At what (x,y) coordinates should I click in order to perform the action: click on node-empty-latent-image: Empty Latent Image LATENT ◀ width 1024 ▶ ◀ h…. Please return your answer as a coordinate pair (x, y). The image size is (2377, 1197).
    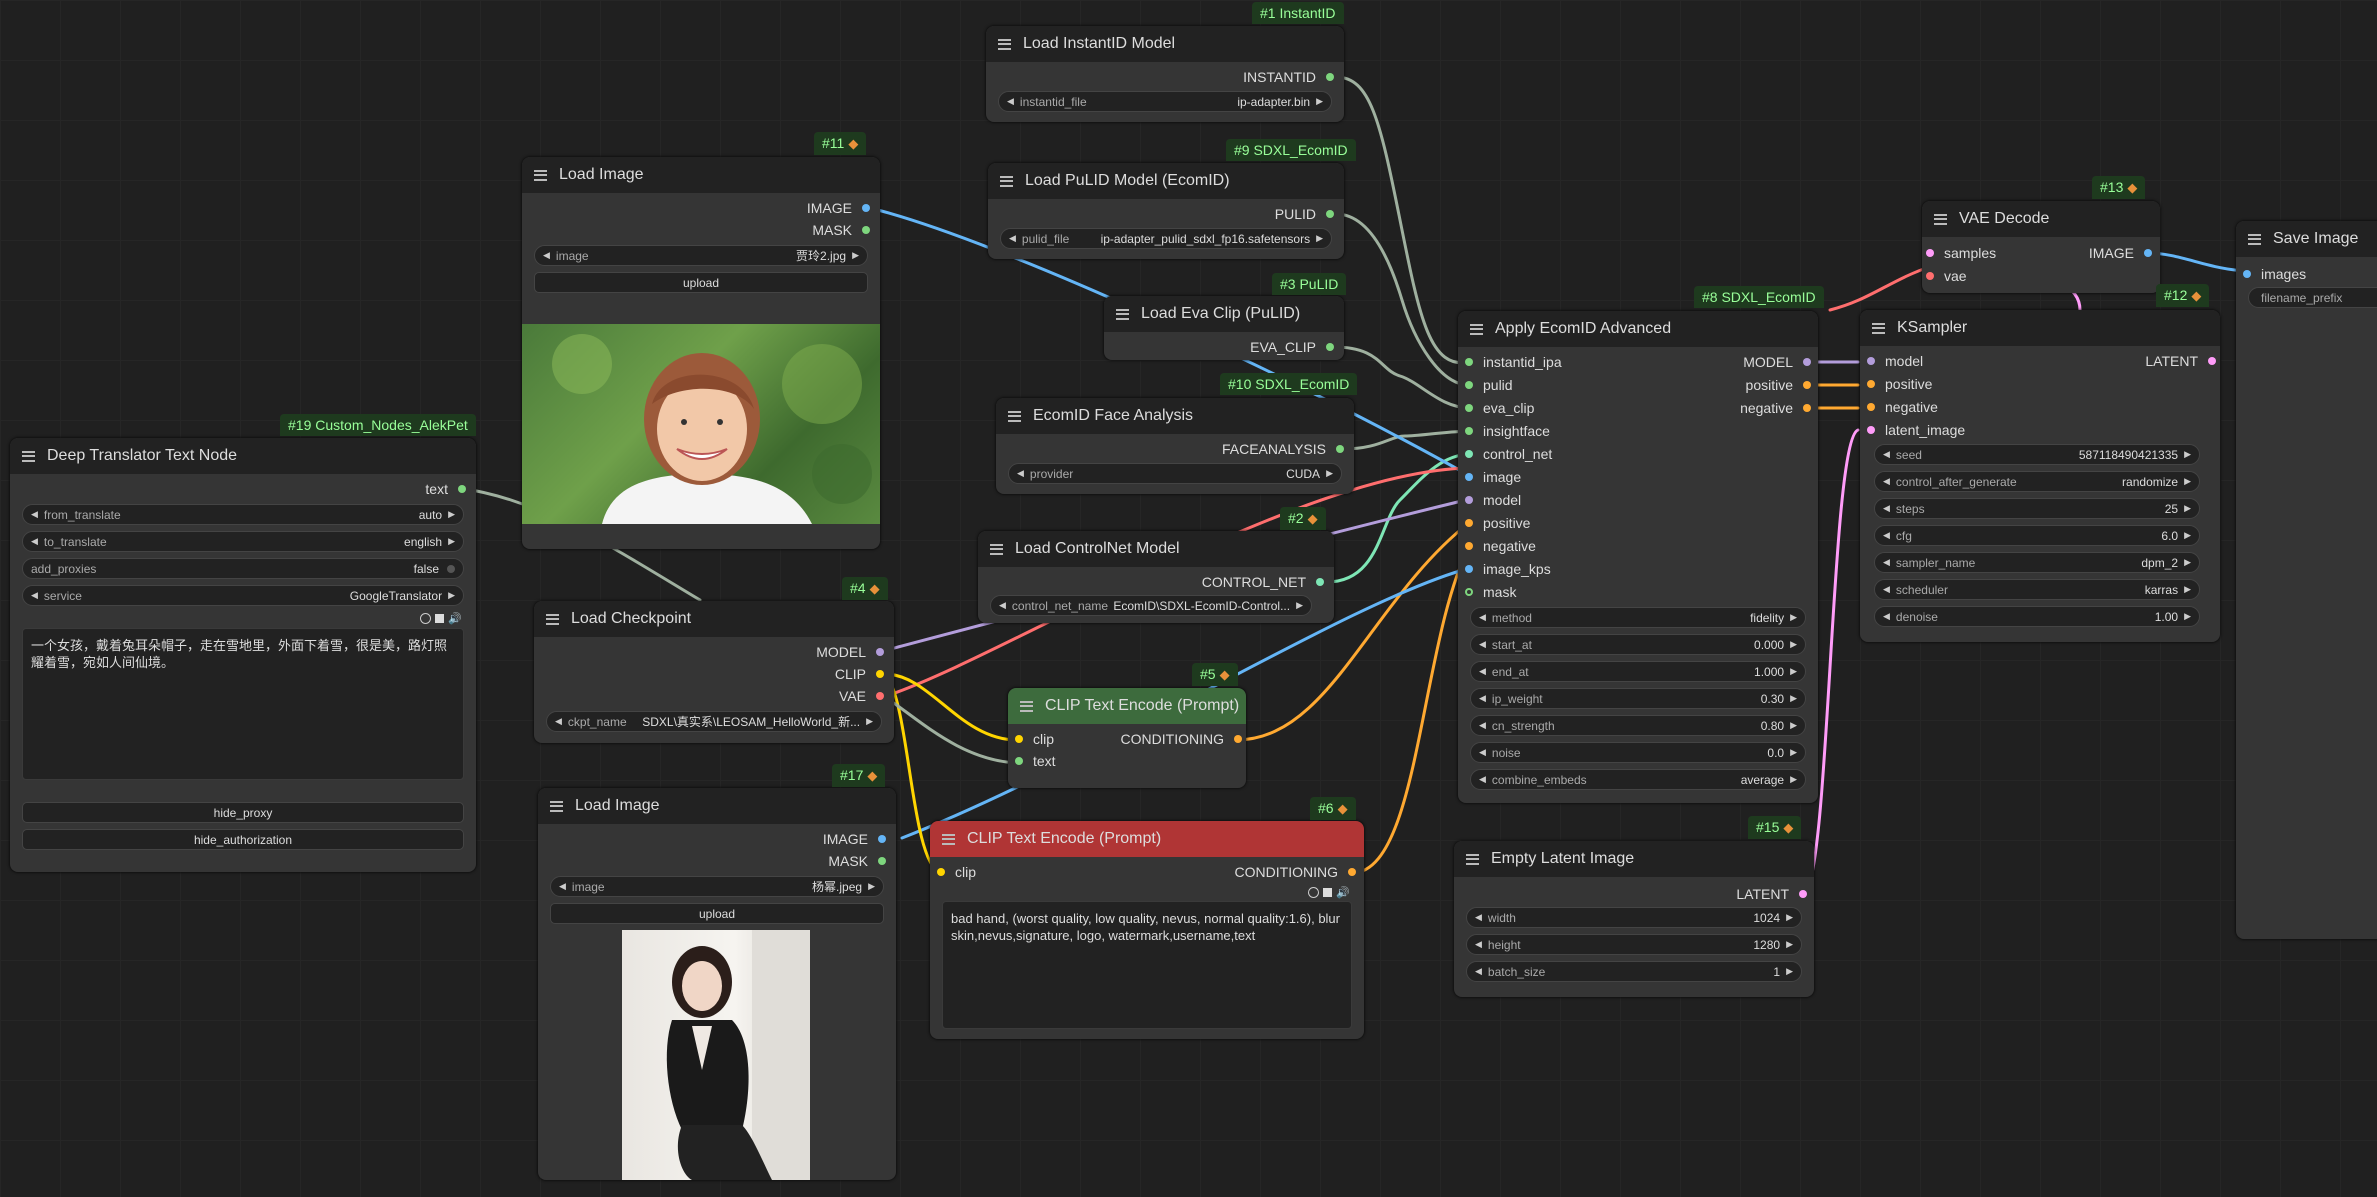
    Looking at the image, I should click on (1634, 919).